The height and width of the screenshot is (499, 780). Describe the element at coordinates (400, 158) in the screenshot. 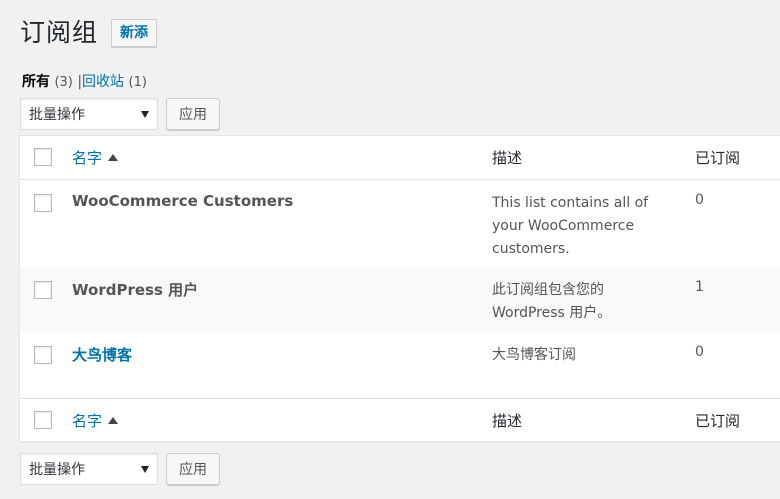

I see `table-header-row: 名字 描述 已订阅` at that location.